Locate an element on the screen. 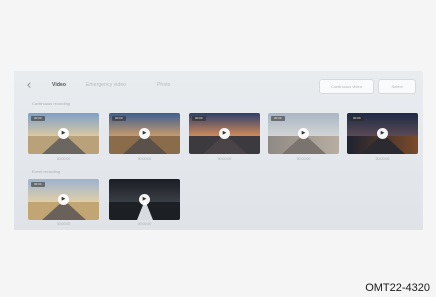 The image size is (436, 297). tab-video: Video is located at coordinates (59, 85).